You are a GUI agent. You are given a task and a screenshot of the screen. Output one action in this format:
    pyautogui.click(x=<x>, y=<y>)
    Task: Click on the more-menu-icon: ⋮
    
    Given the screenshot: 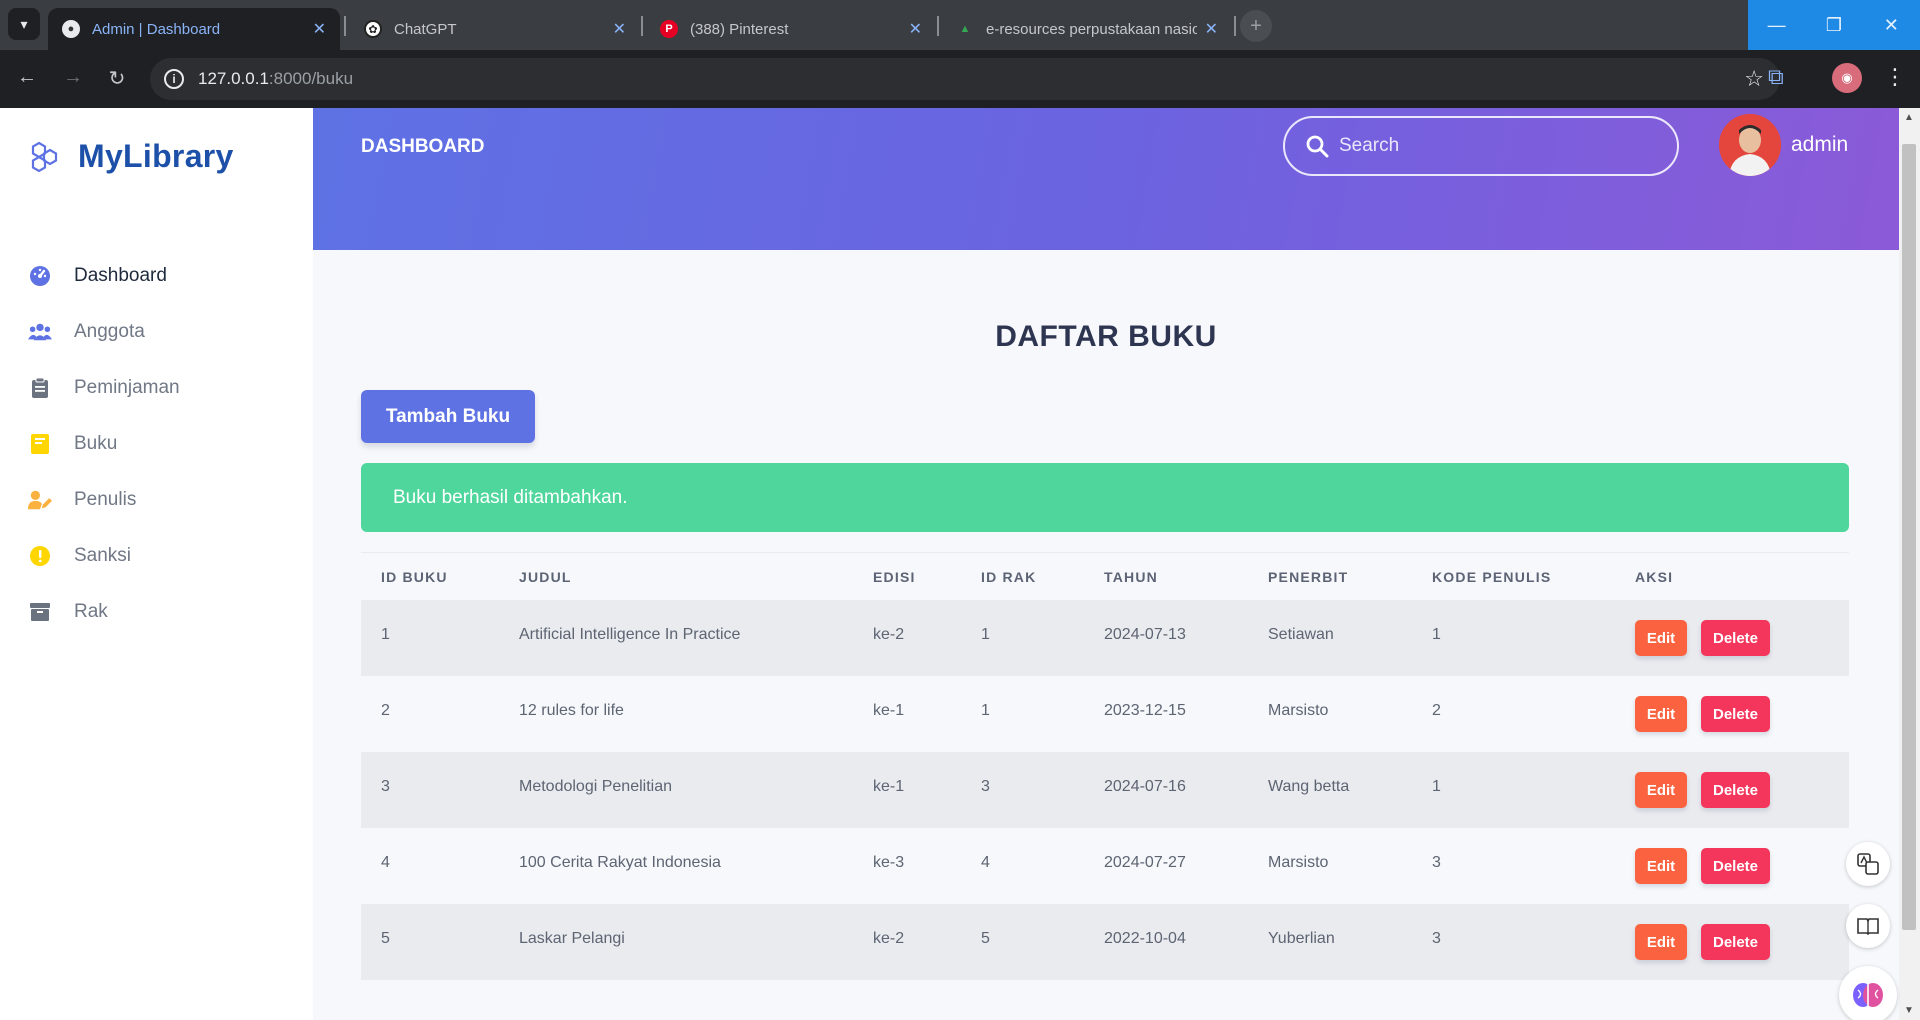 What is the action you would take?
    pyautogui.click(x=1895, y=77)
    